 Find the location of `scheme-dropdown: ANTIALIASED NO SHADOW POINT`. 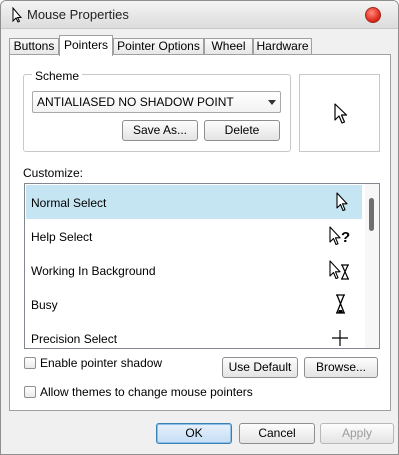

scheme-dropdown: ANTIALIASED NO SHADOW POINT is located at coordinates (156, 102).